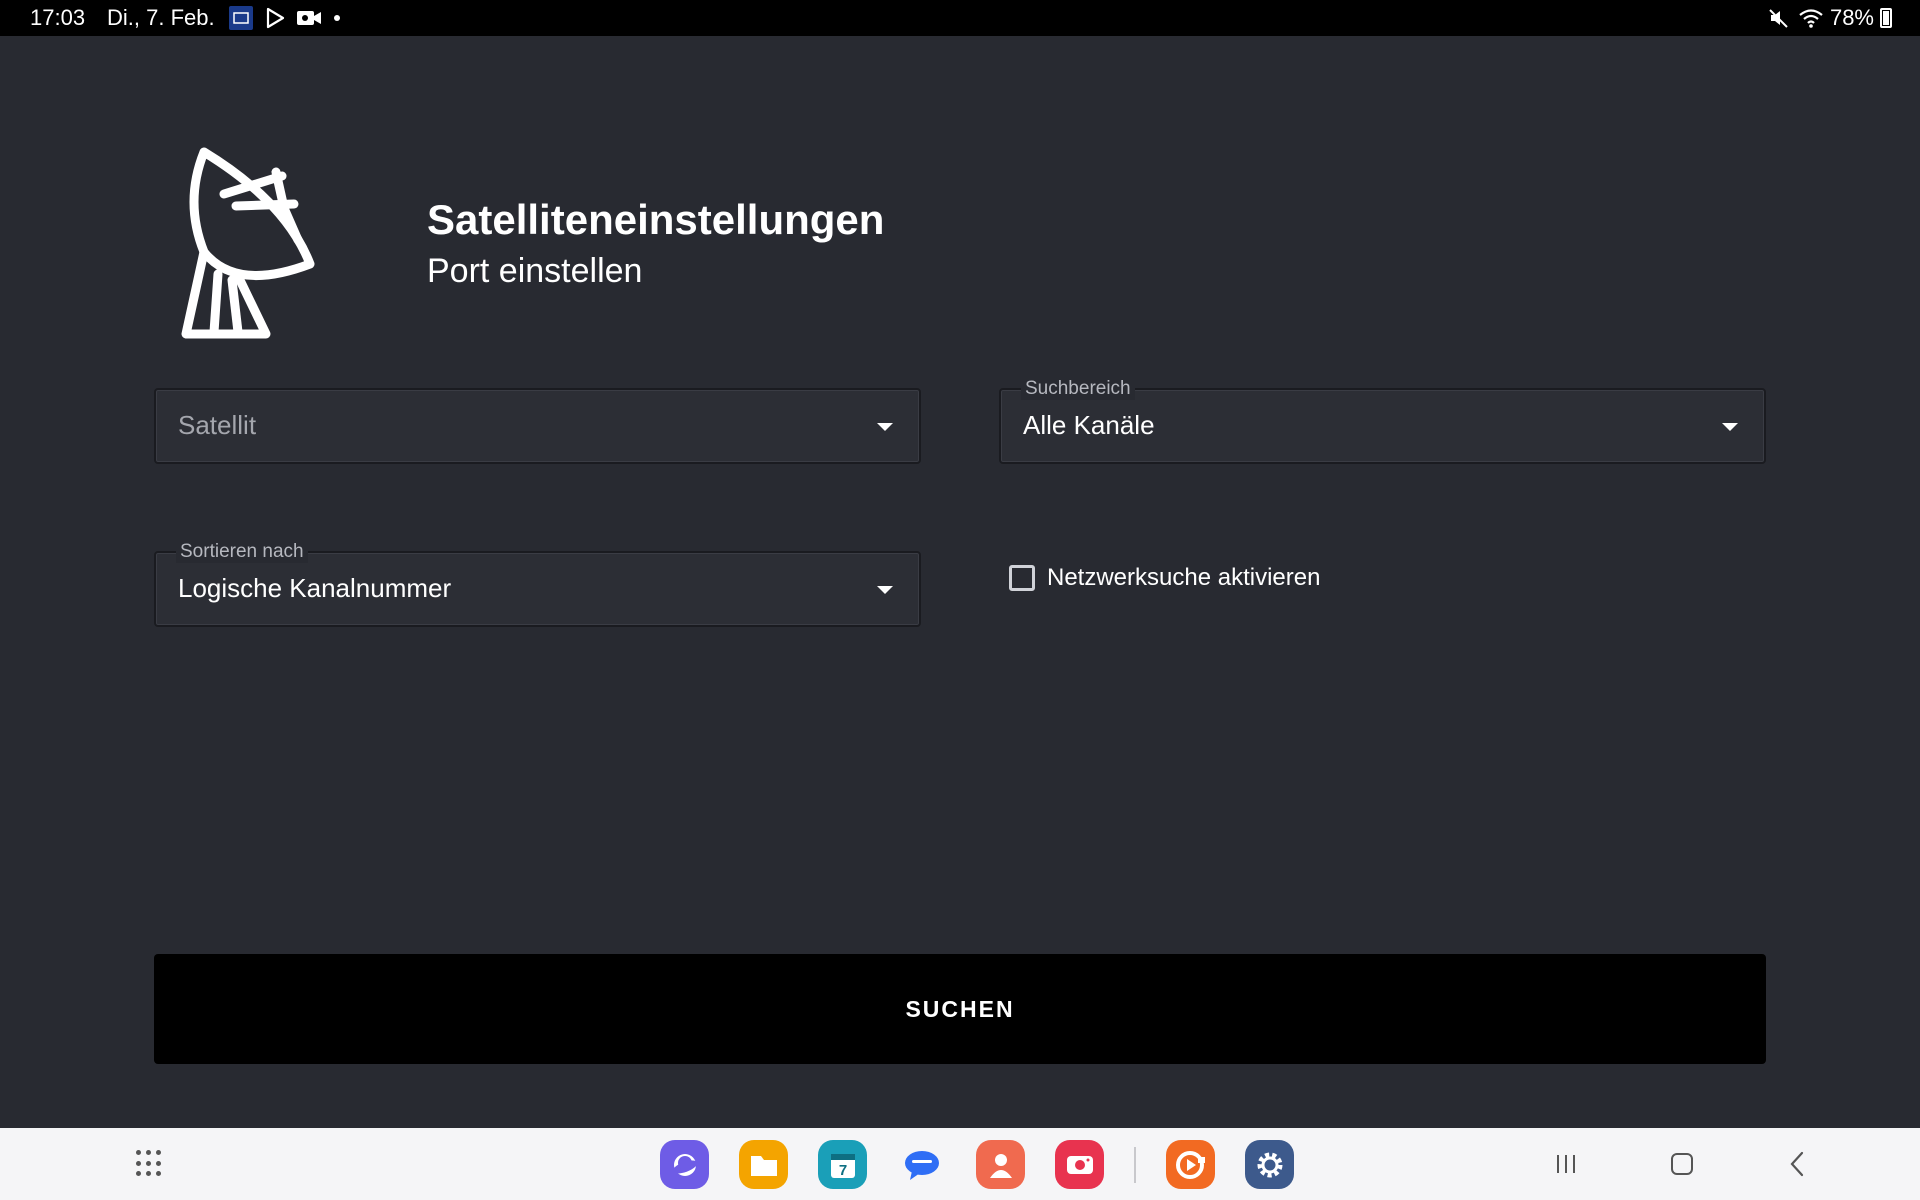 The height and width of the screenshot is (1200, 1920). I want to click on suchbereich-dropdown: Suchbereich Alle Kanäle, so click(1382, 421).